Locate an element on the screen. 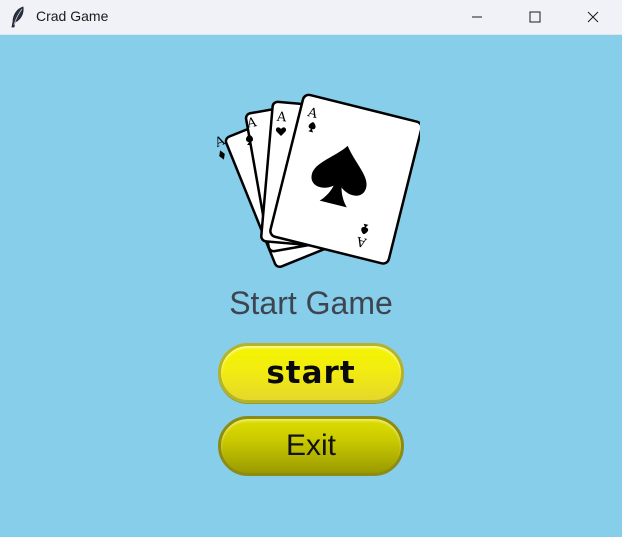 This screenshot has width=622, height=537. svg-text: A is located at coordinates (281, 118).